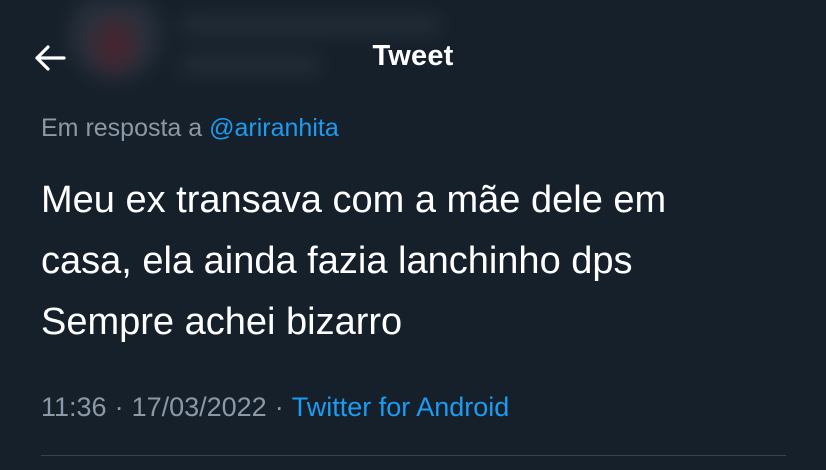 The height and width of the screenshot is (470, 826). Describe the element at coordinates (354, 200) in the screenshot. I see `tweet-text-line: Meu ex transava com a mãe dele em` at that location.